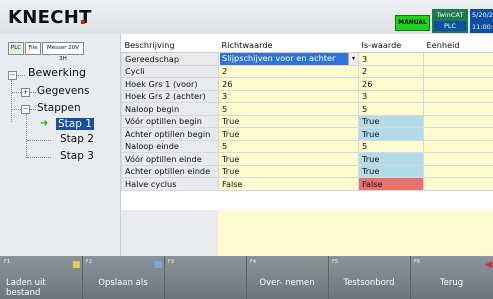  I want to click on target-value: 2, so click(288, 71).